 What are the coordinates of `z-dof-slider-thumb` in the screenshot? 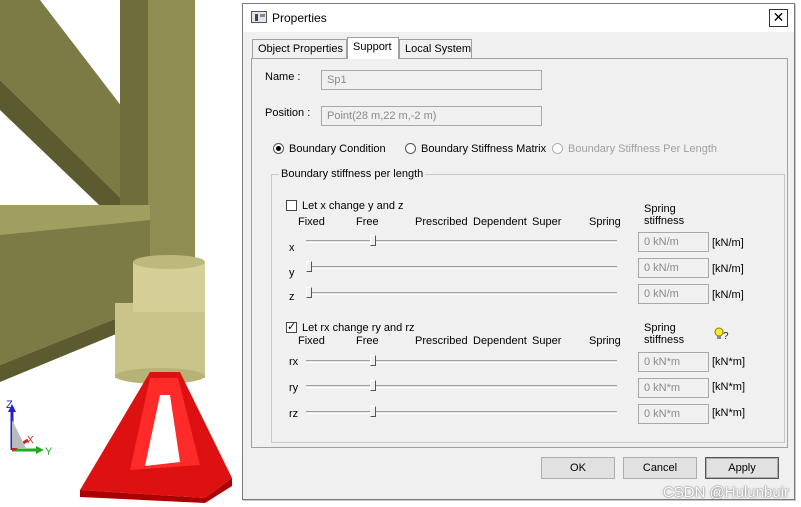 It's located at (309, 292).